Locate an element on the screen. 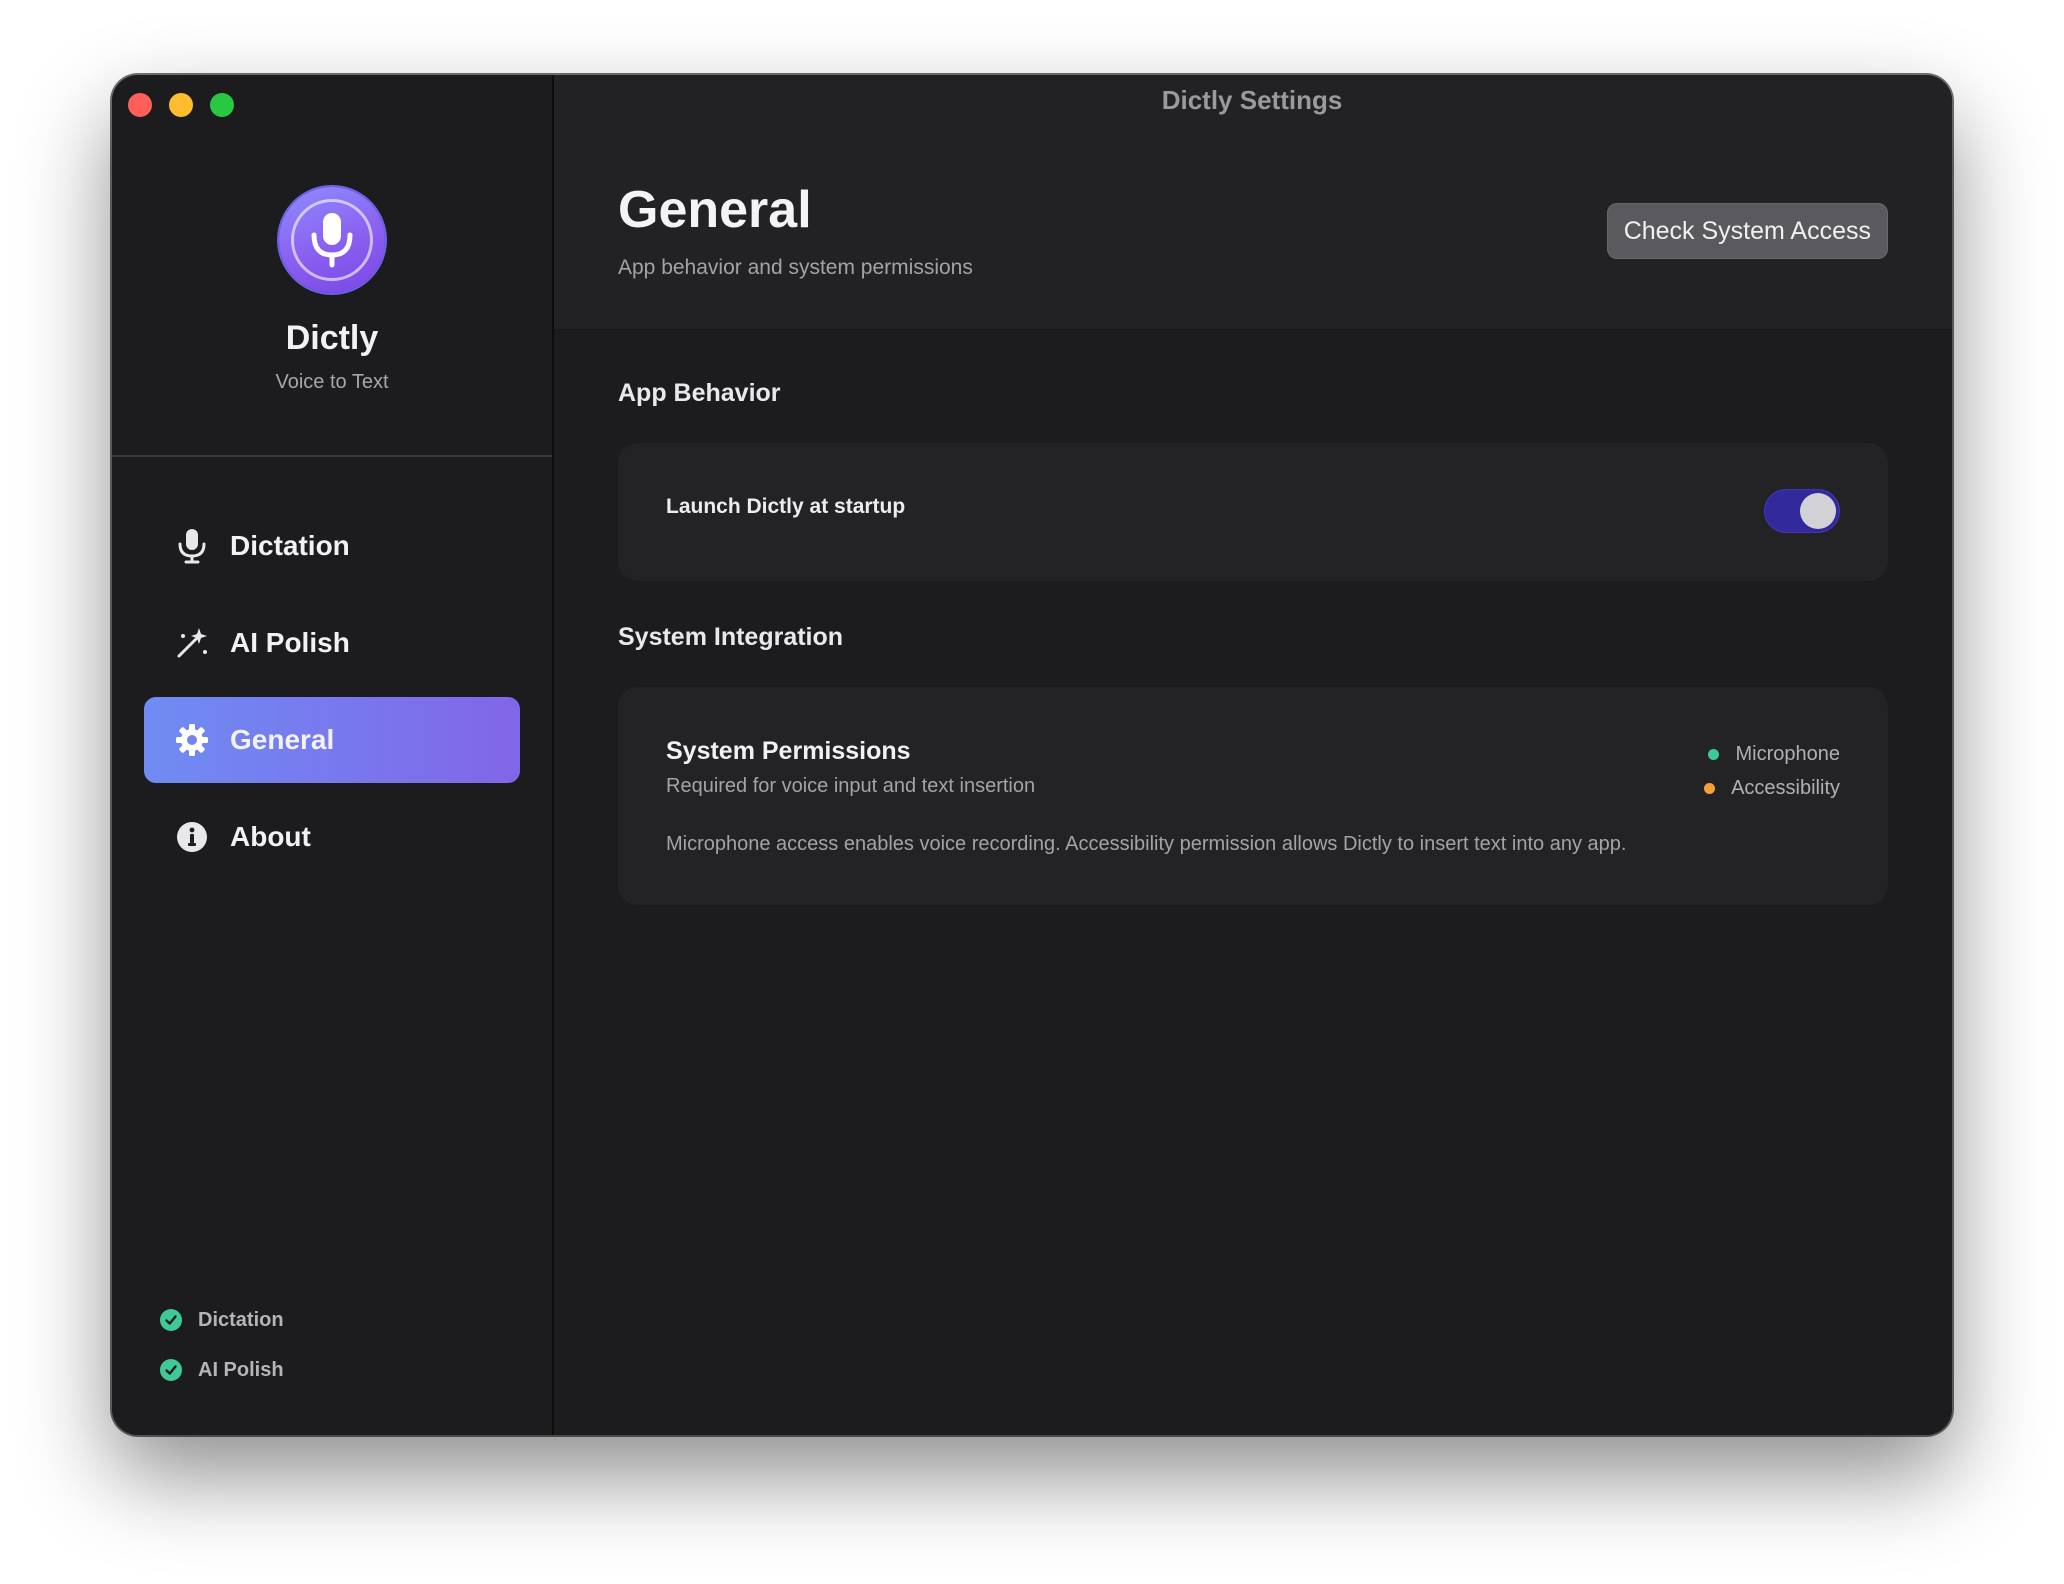 This screenshot has height=1584, width=2064. launch-at-startup-label: Launch Dictly at startup is located at coordinates (786, 506).